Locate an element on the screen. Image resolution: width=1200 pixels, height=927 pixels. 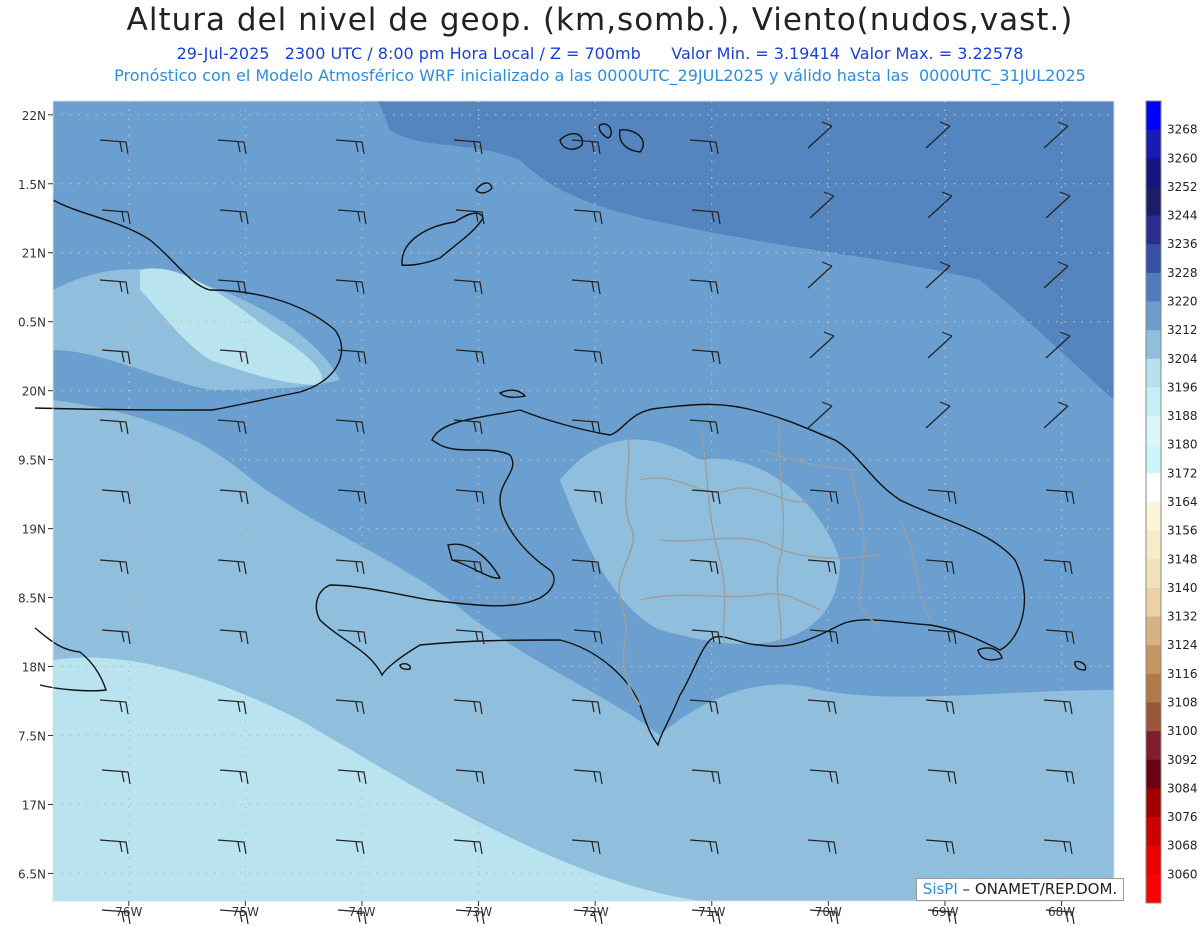
colorbar-label: 3092 is located at coordinates (1182, 760).